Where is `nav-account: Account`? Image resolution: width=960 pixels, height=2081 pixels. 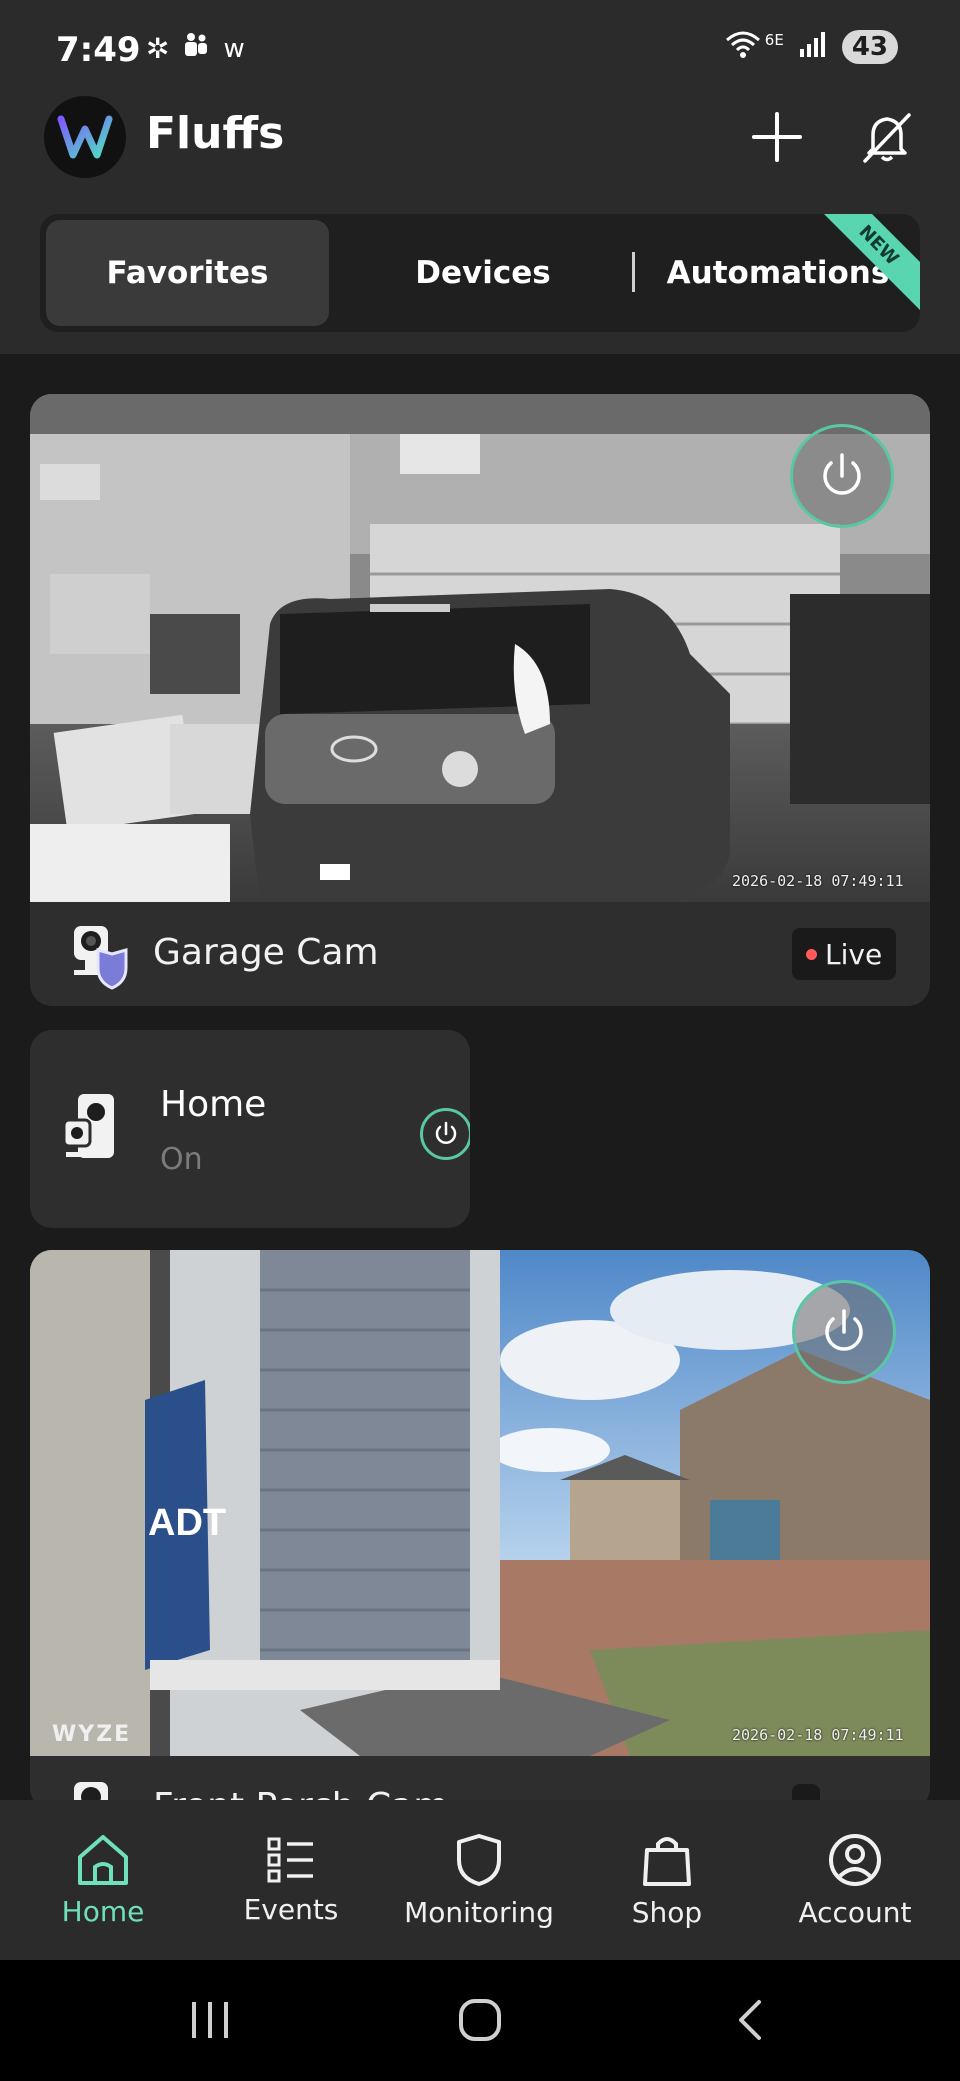 nav-account: Account is located at coordinates (855, 1880).